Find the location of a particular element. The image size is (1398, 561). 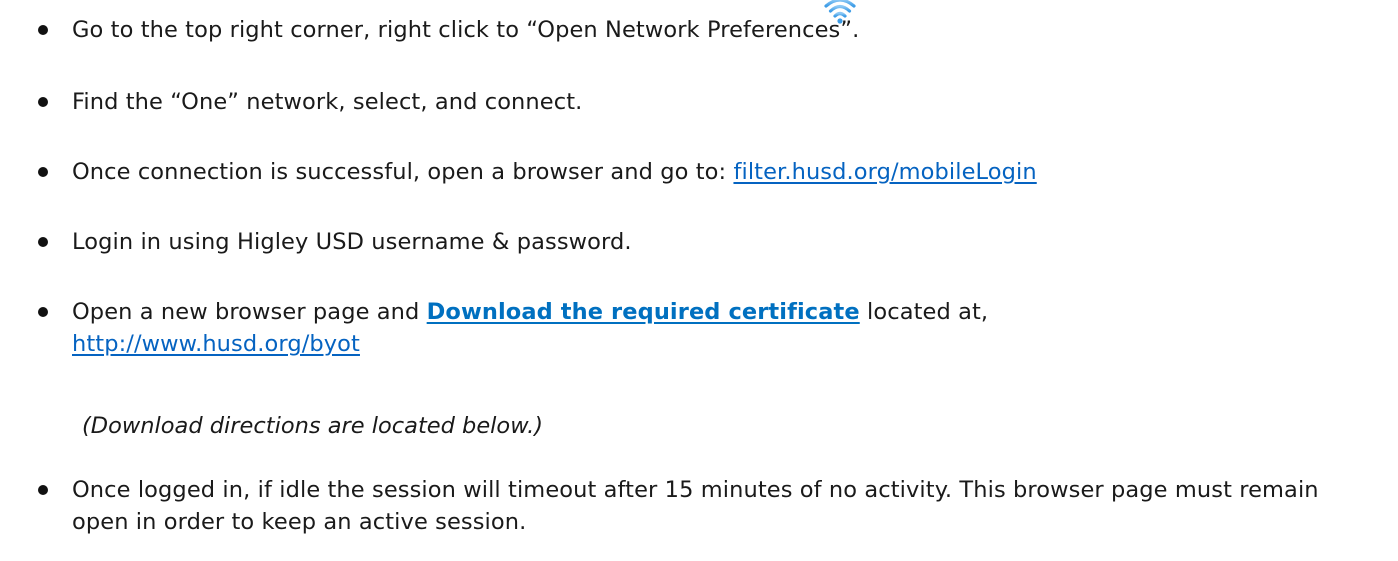

download-directions-note: (Download directions are located below.) is located at coordinates (313, 426).